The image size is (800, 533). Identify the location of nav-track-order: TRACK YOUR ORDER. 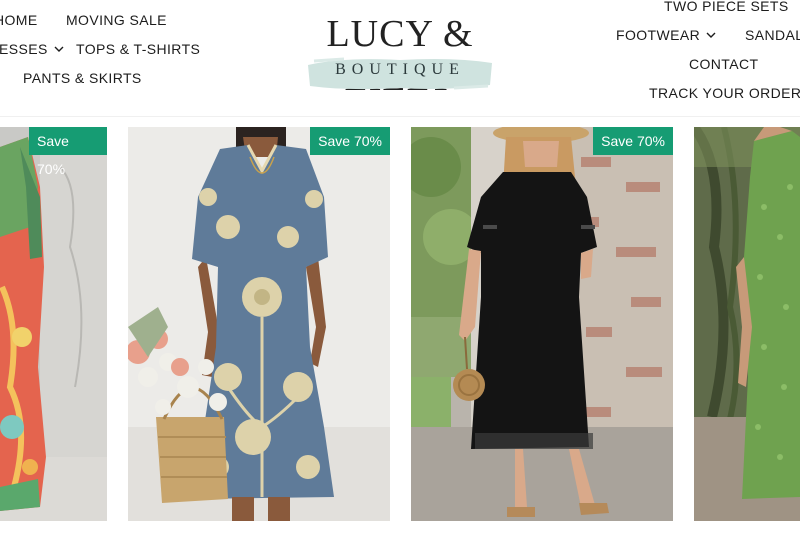
(724, 93).